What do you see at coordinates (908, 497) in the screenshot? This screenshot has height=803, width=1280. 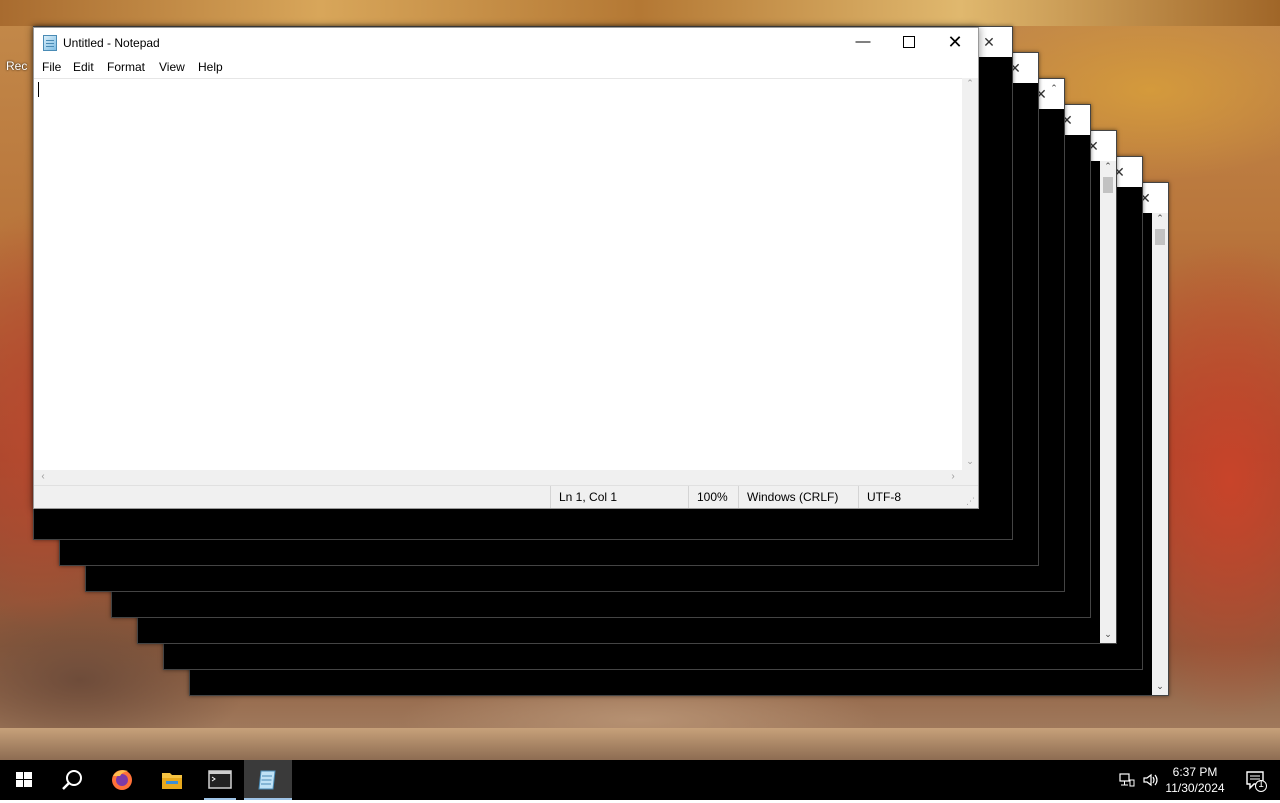 I see `status-encoding: UTF-8` at bounding box center [908, 497].